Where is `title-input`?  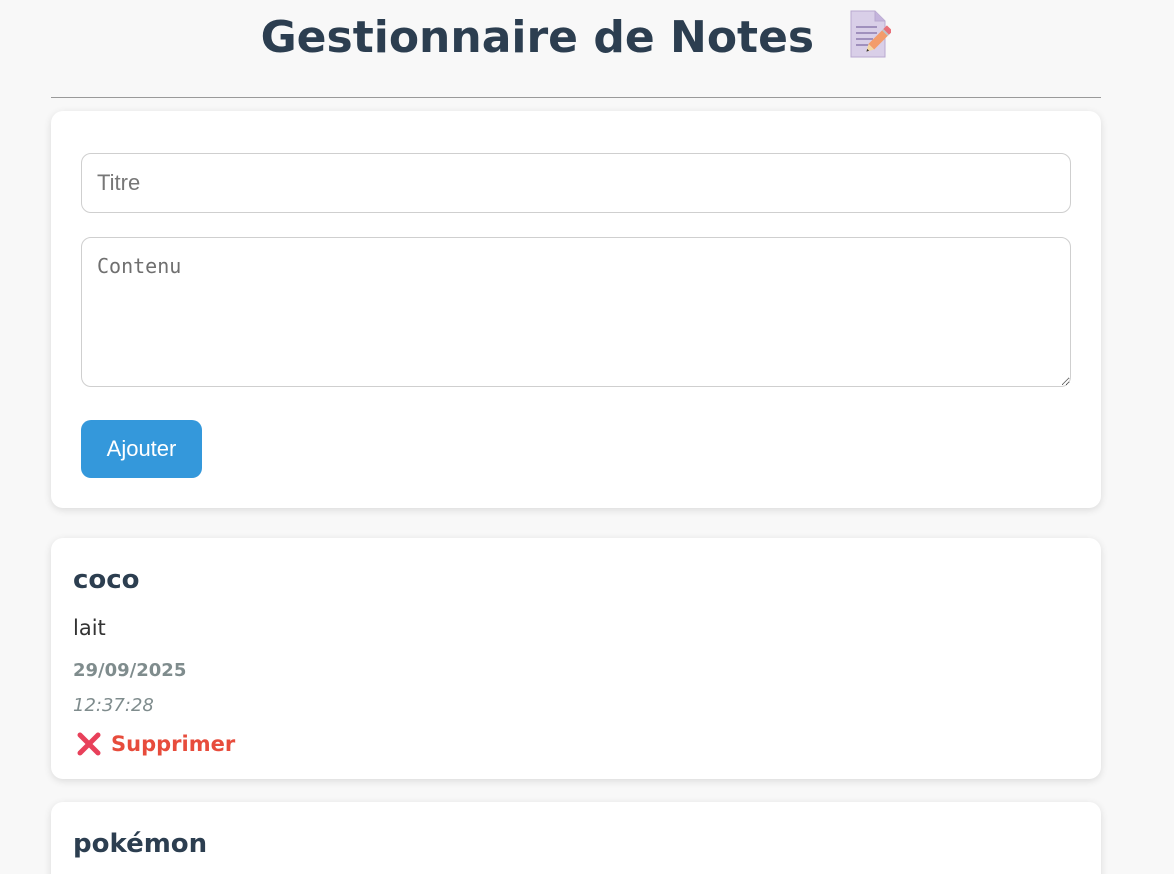 title-input is located at coordinates (576, 183).